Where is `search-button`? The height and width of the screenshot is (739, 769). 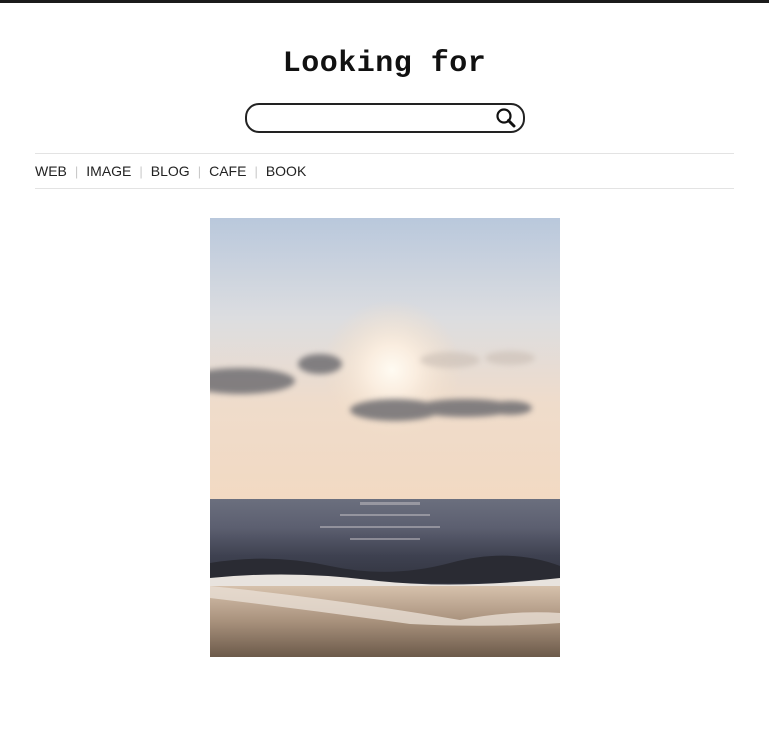 search-button is located at coordinates (506, 118).